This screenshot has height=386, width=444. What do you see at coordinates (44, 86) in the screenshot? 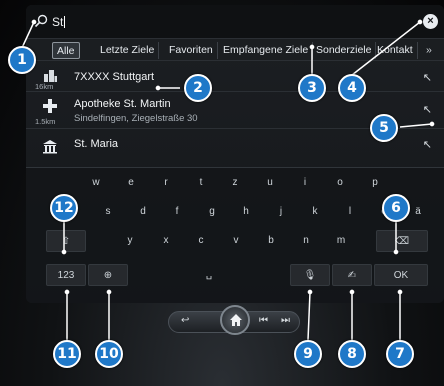
I see `distance-label: 16km` at bounding box center [44, 86].